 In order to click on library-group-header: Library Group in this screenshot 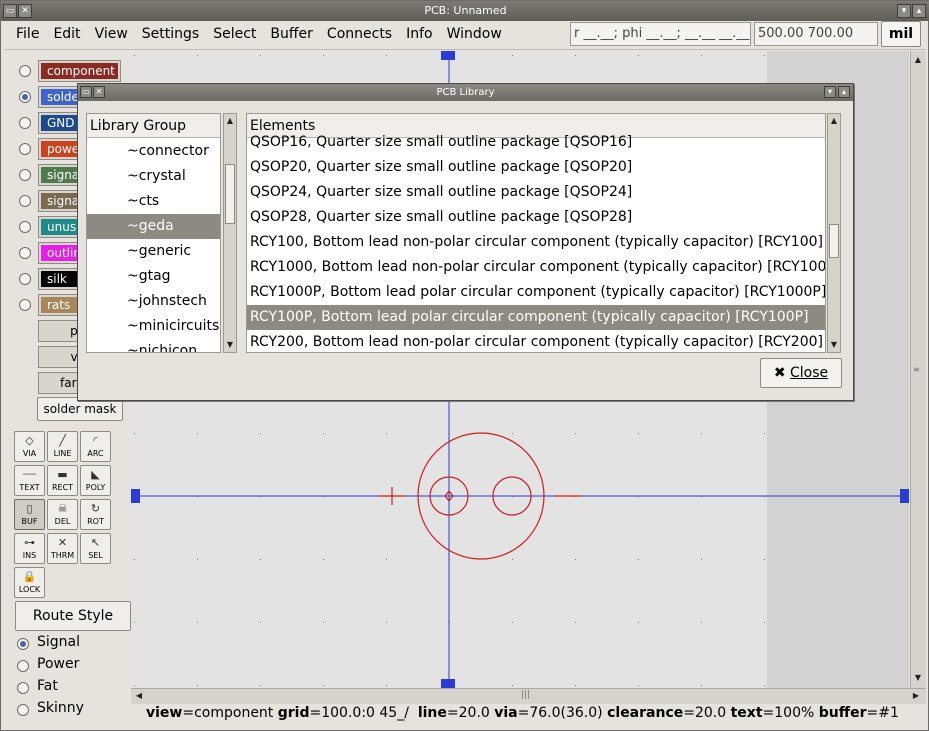, I will do `click(153, 126)`.